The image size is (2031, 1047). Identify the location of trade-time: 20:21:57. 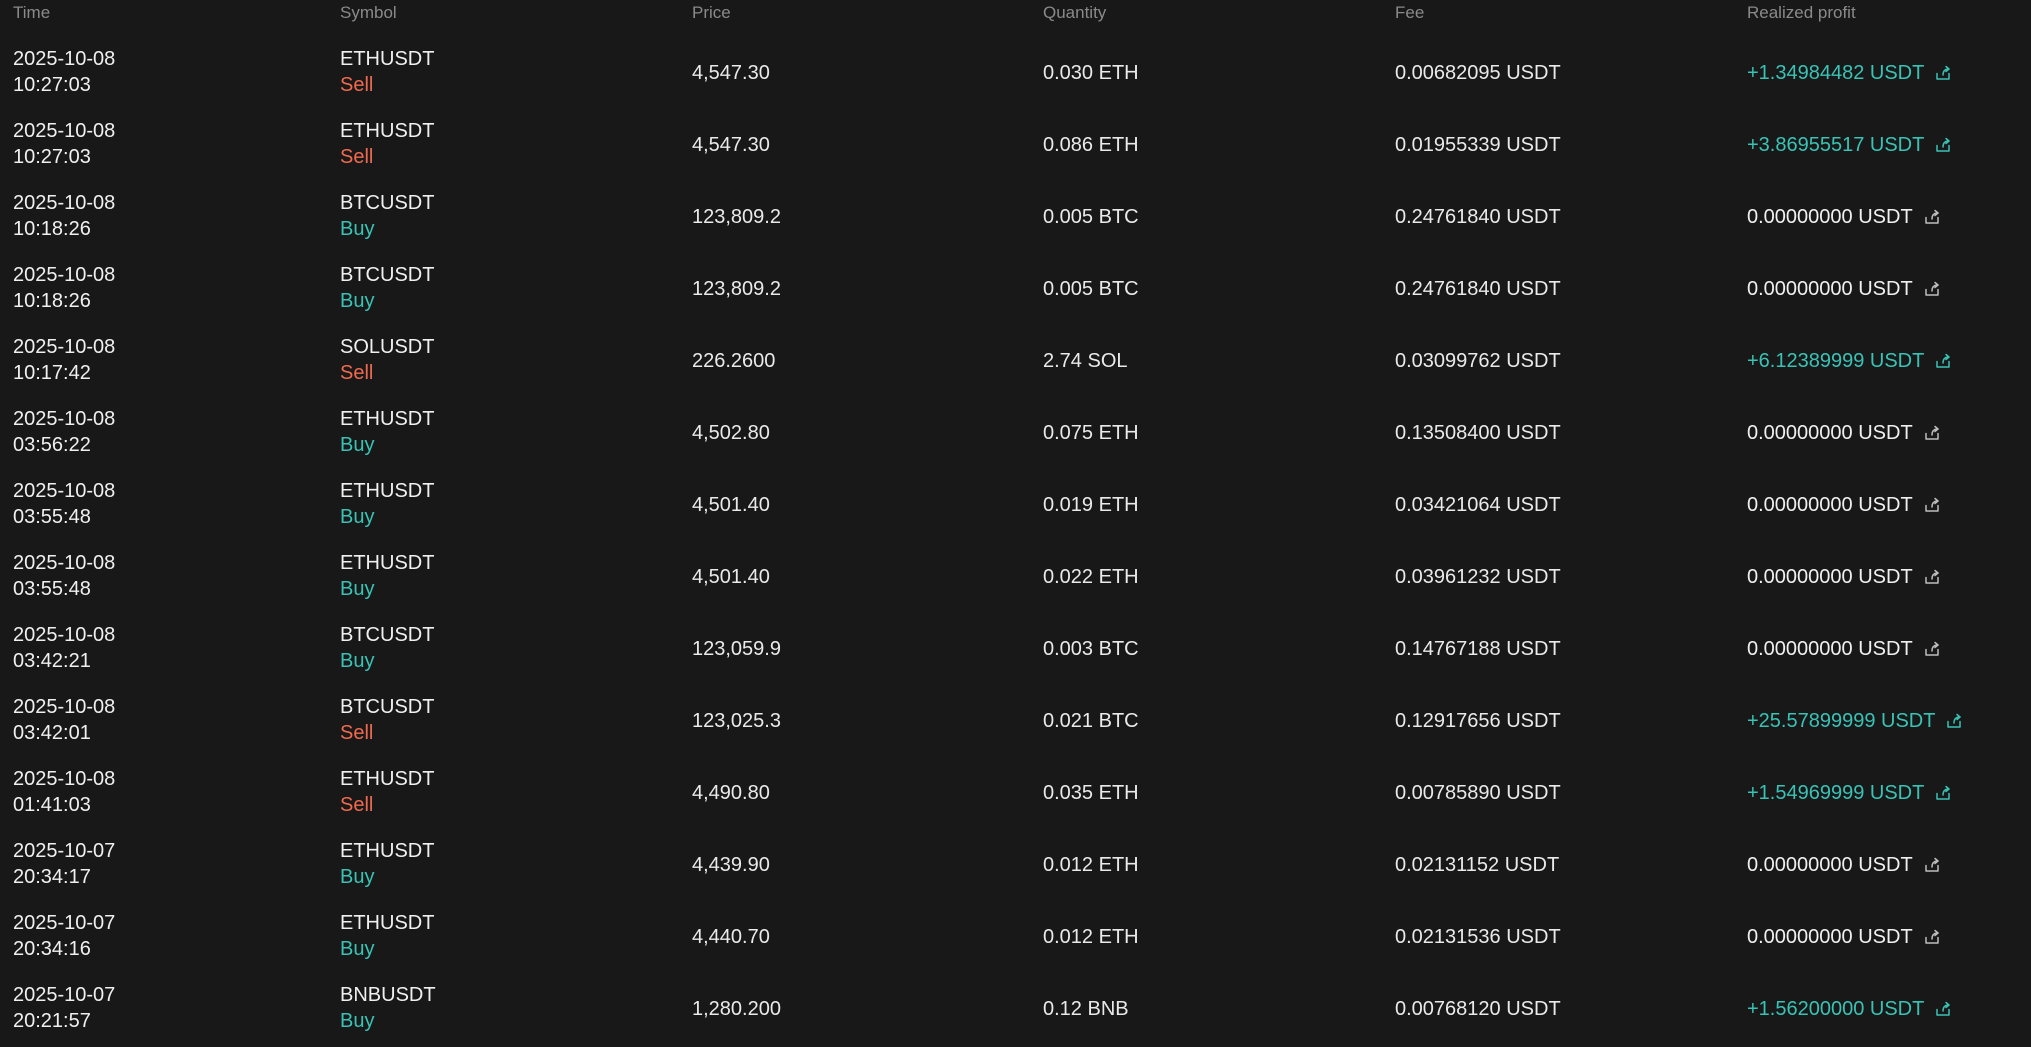
(52, 1021).